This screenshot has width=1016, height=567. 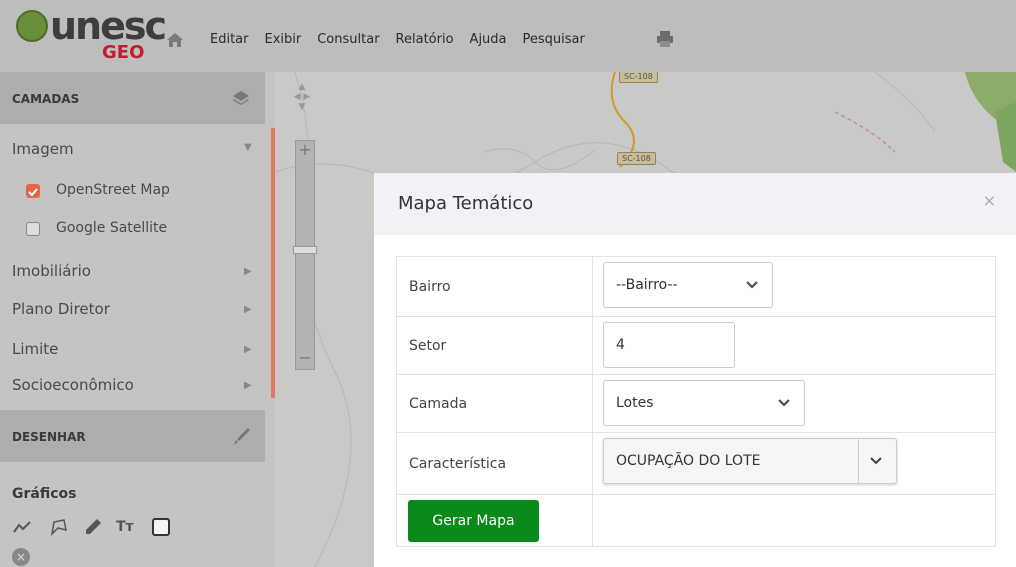 I want to click on pan-control: ▲ ◀ ▶ ▼, so click(x=302, y=107).